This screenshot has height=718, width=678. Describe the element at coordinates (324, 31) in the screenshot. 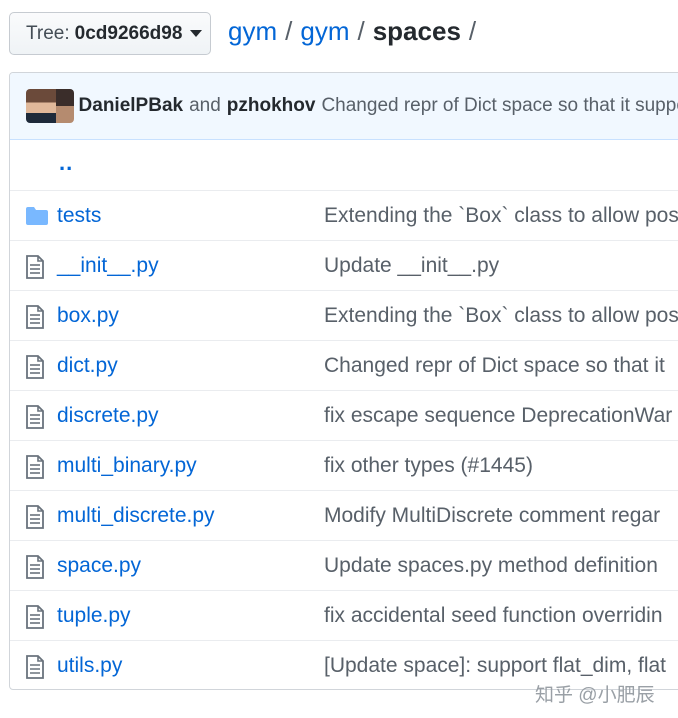

I see `breadcrumb-folder-link: gym` at that location.